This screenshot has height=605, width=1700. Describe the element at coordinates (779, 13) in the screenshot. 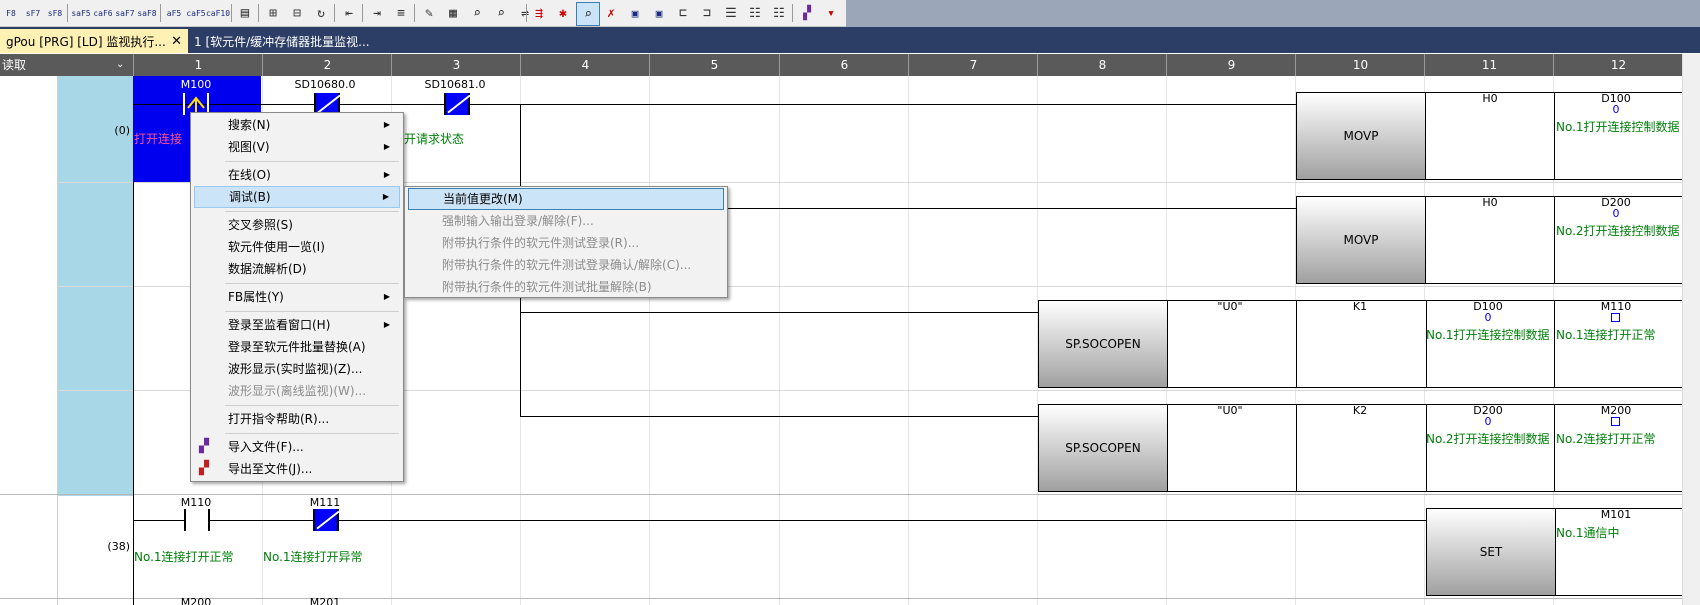

I see `list-outdent-icon: ☷` at that location.